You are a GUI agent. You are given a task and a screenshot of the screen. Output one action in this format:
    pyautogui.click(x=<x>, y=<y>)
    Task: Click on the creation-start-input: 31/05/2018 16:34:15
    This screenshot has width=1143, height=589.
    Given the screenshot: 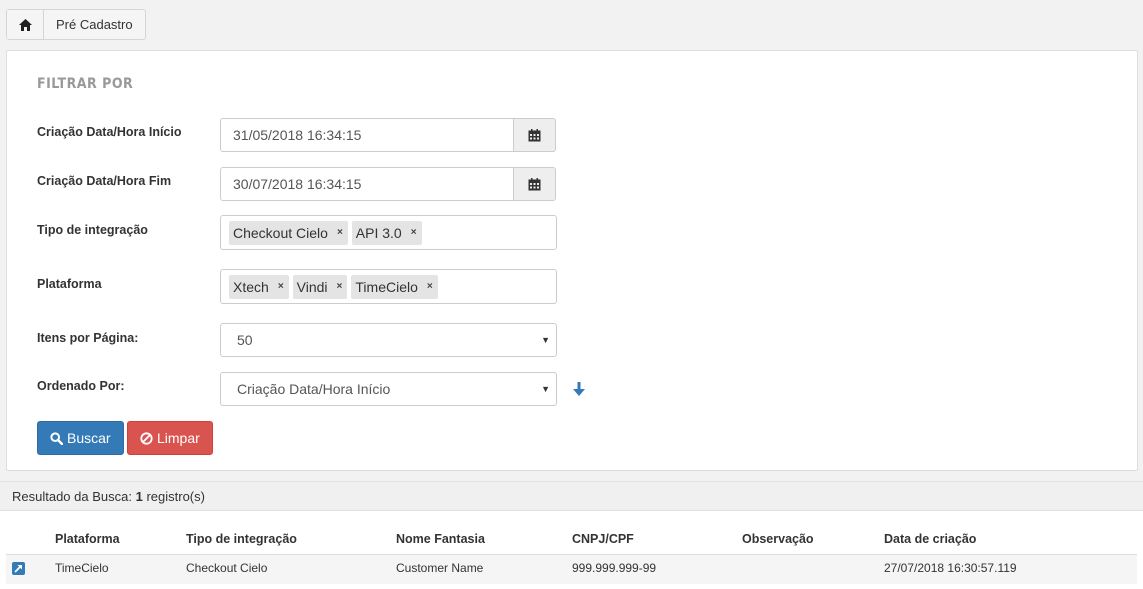 What is the action you would take?
    pyautogui.click(x=367, y=135)
    